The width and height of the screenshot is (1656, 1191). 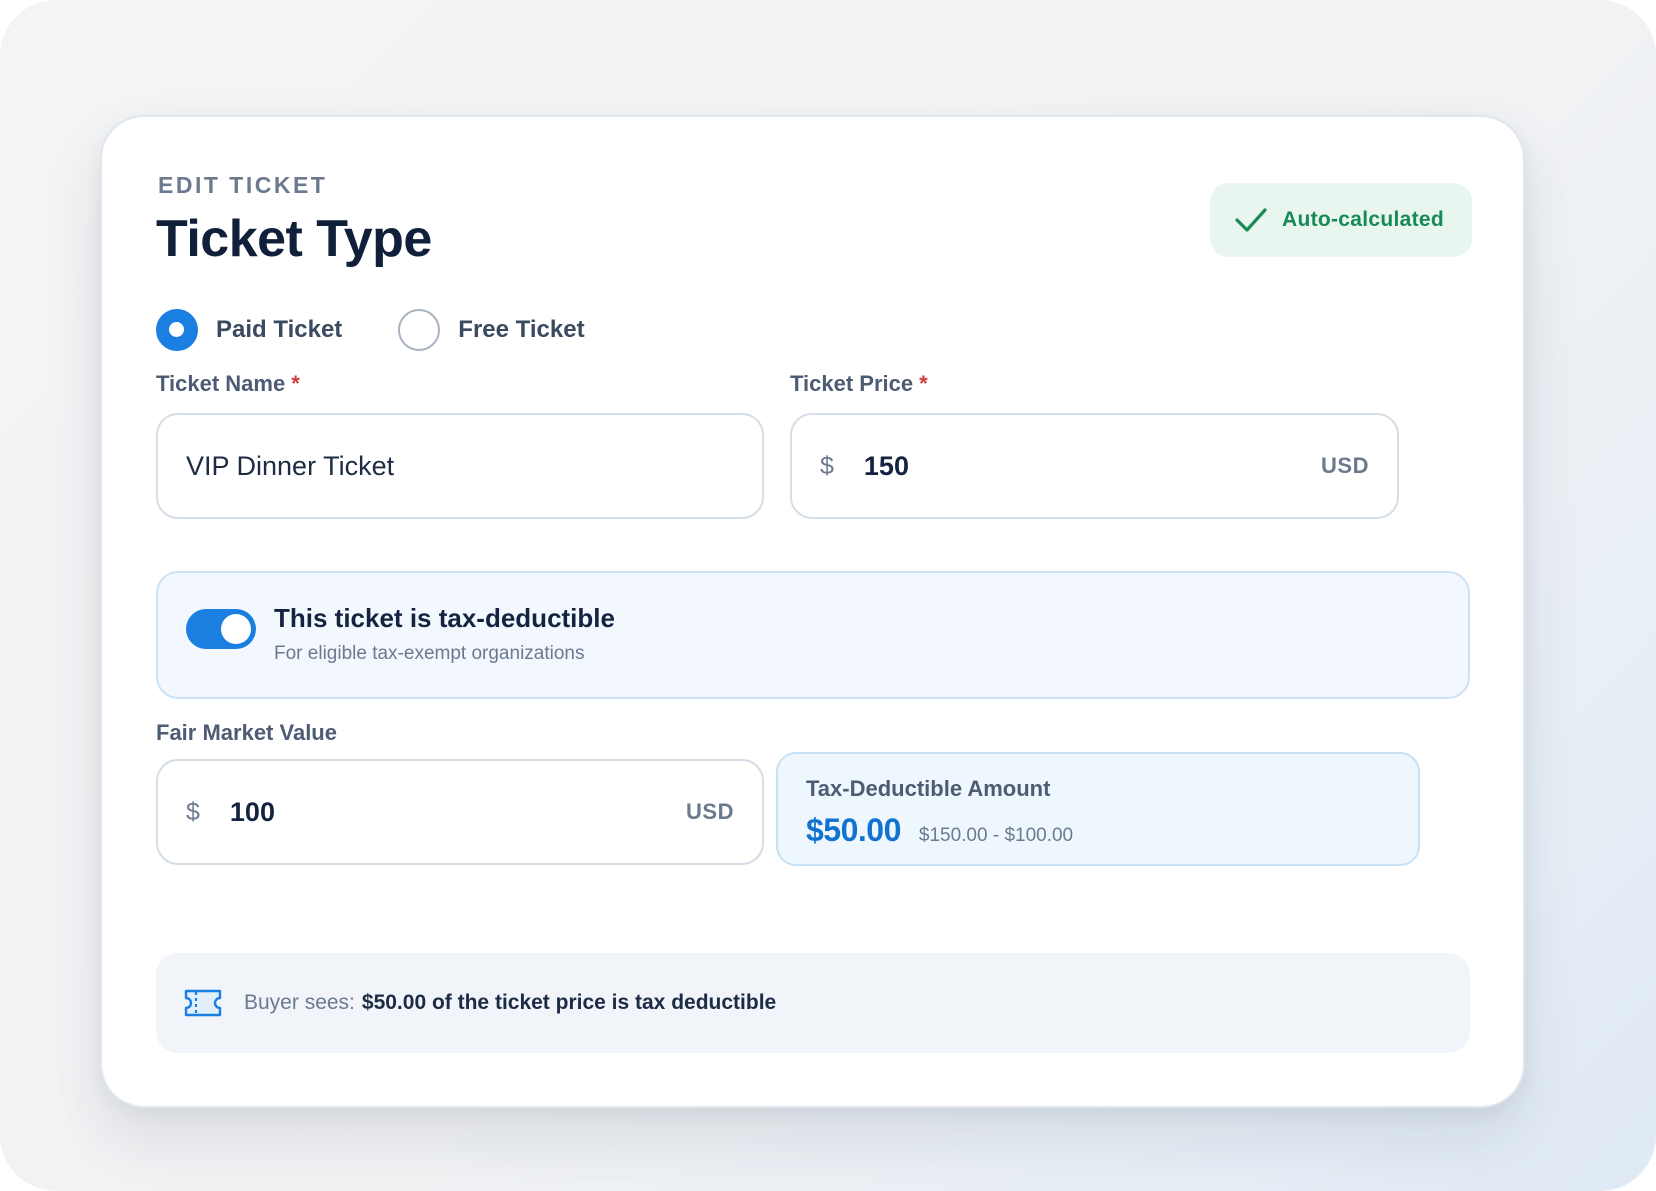 I want to click on toggle-knob, so click(x=236, y=629).